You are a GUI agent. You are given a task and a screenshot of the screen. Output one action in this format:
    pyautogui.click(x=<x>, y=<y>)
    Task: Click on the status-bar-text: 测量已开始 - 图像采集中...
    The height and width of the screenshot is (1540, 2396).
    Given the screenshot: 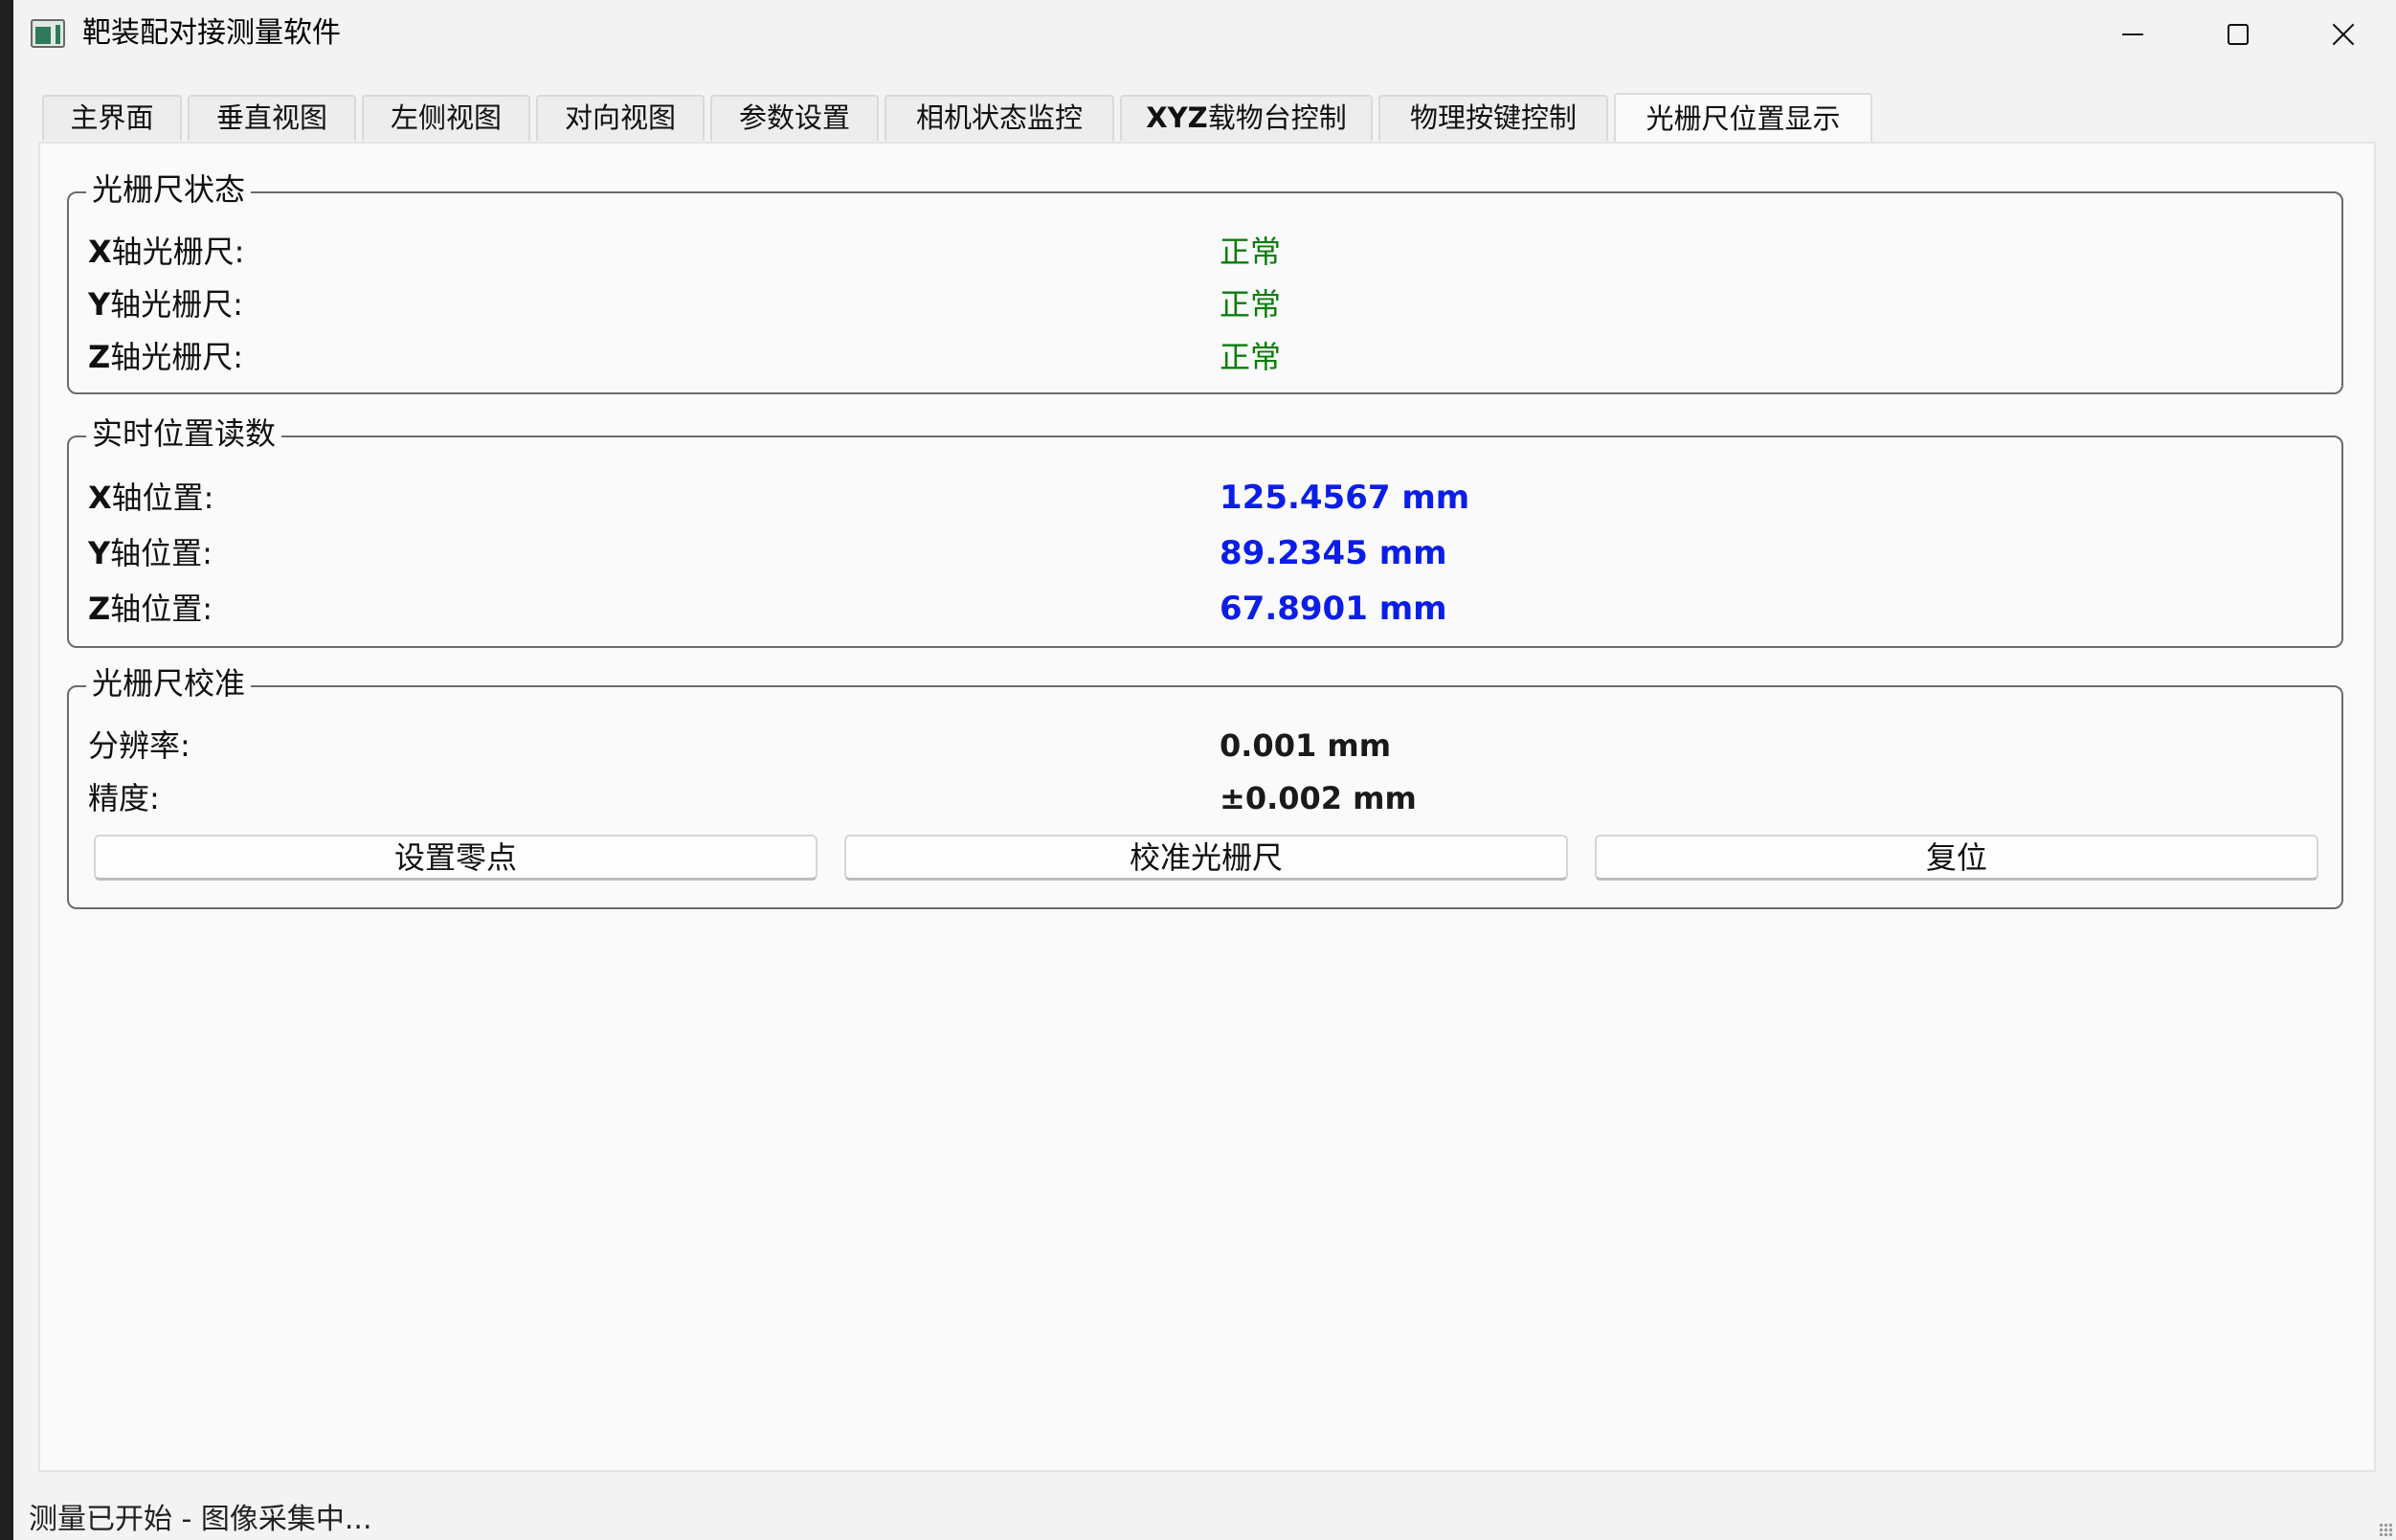 What is the action you would take?
    pyautogui.click(x=200, y=1520)
    